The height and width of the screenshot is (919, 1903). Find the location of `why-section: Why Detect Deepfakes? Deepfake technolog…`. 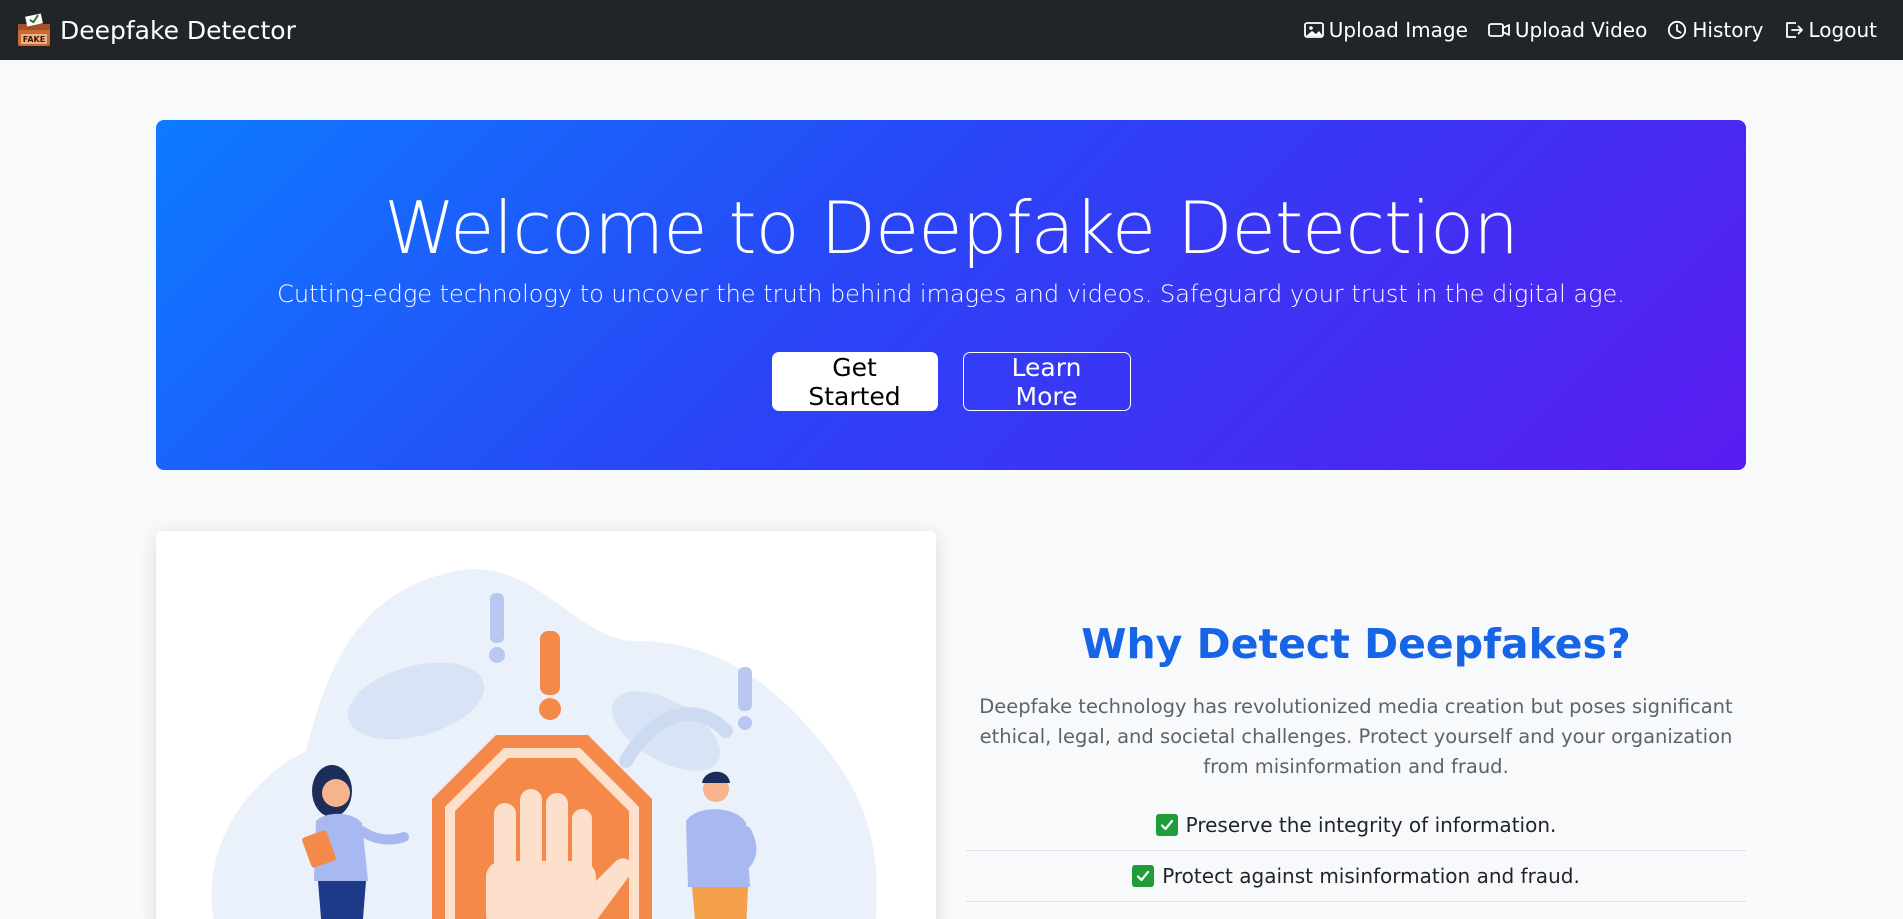

why-section: Why Detect Deepfakes? Deepfake technolog… is located at coordinates (1356, 761).